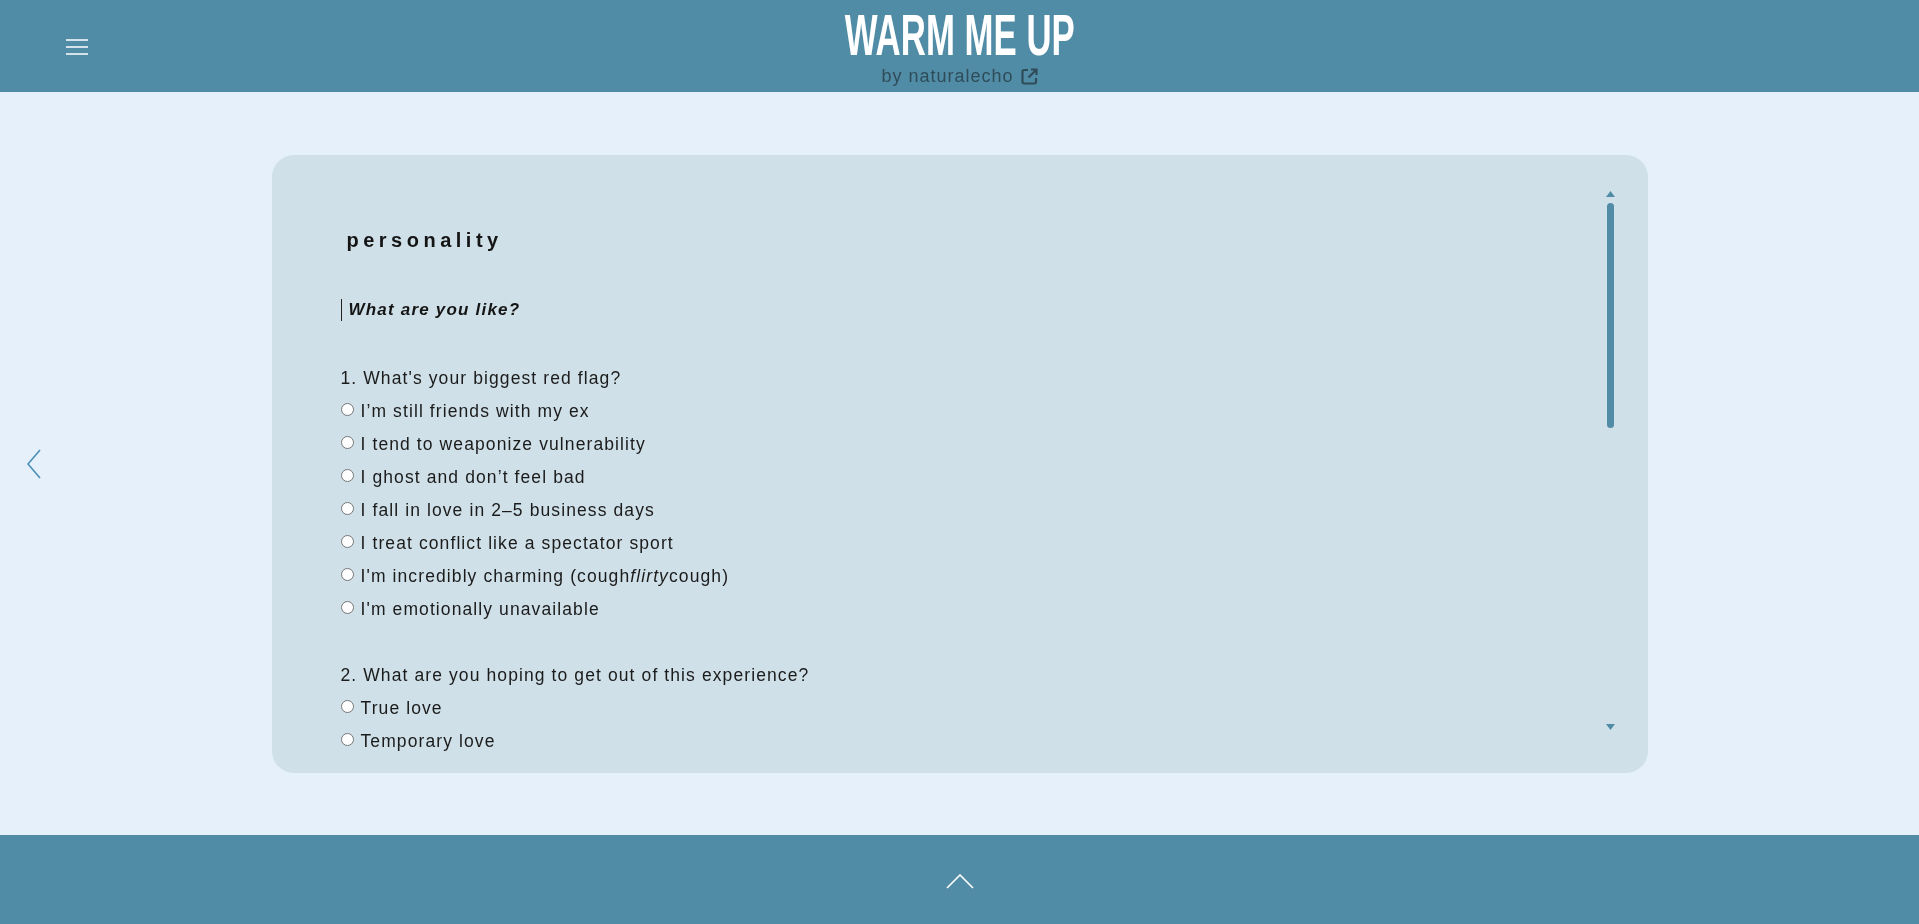 The image size is (1919, 924). I want to click on external-link-icon, so click(1029, 76).